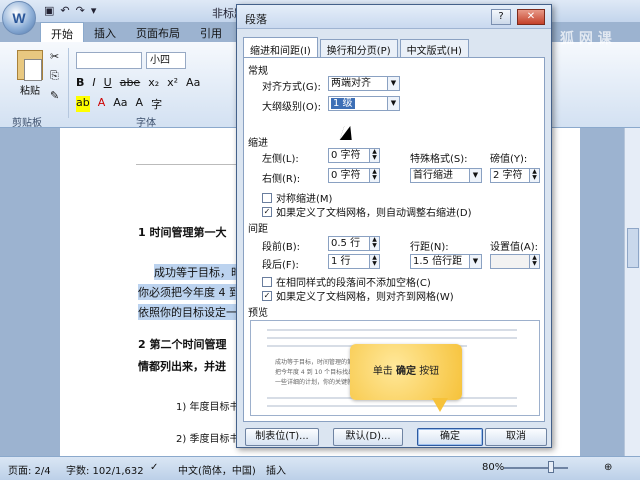  What do you see at coordinates (632, 292) in the screenshot?
I see `vertical-scrollbar` at bounding box center [632, 292].